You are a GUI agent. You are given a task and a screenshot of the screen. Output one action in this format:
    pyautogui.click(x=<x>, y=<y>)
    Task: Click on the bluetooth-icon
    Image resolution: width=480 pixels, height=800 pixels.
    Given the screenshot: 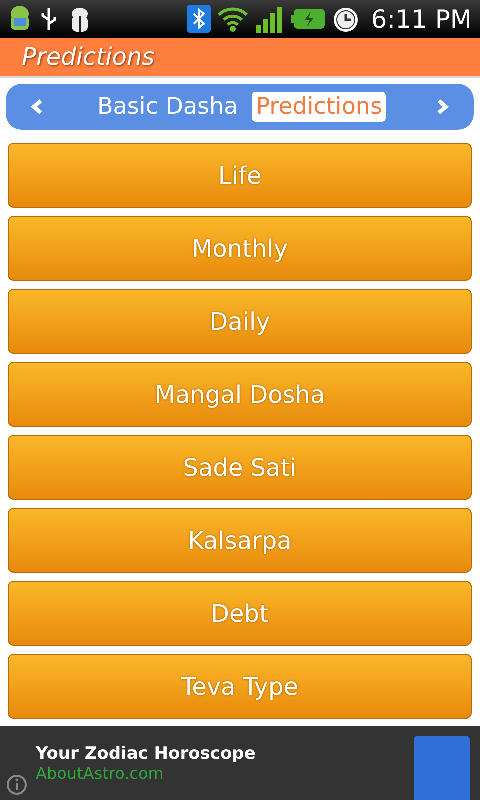 What is the action you would take?
    pyautogui.click(x=199, y=19)
    